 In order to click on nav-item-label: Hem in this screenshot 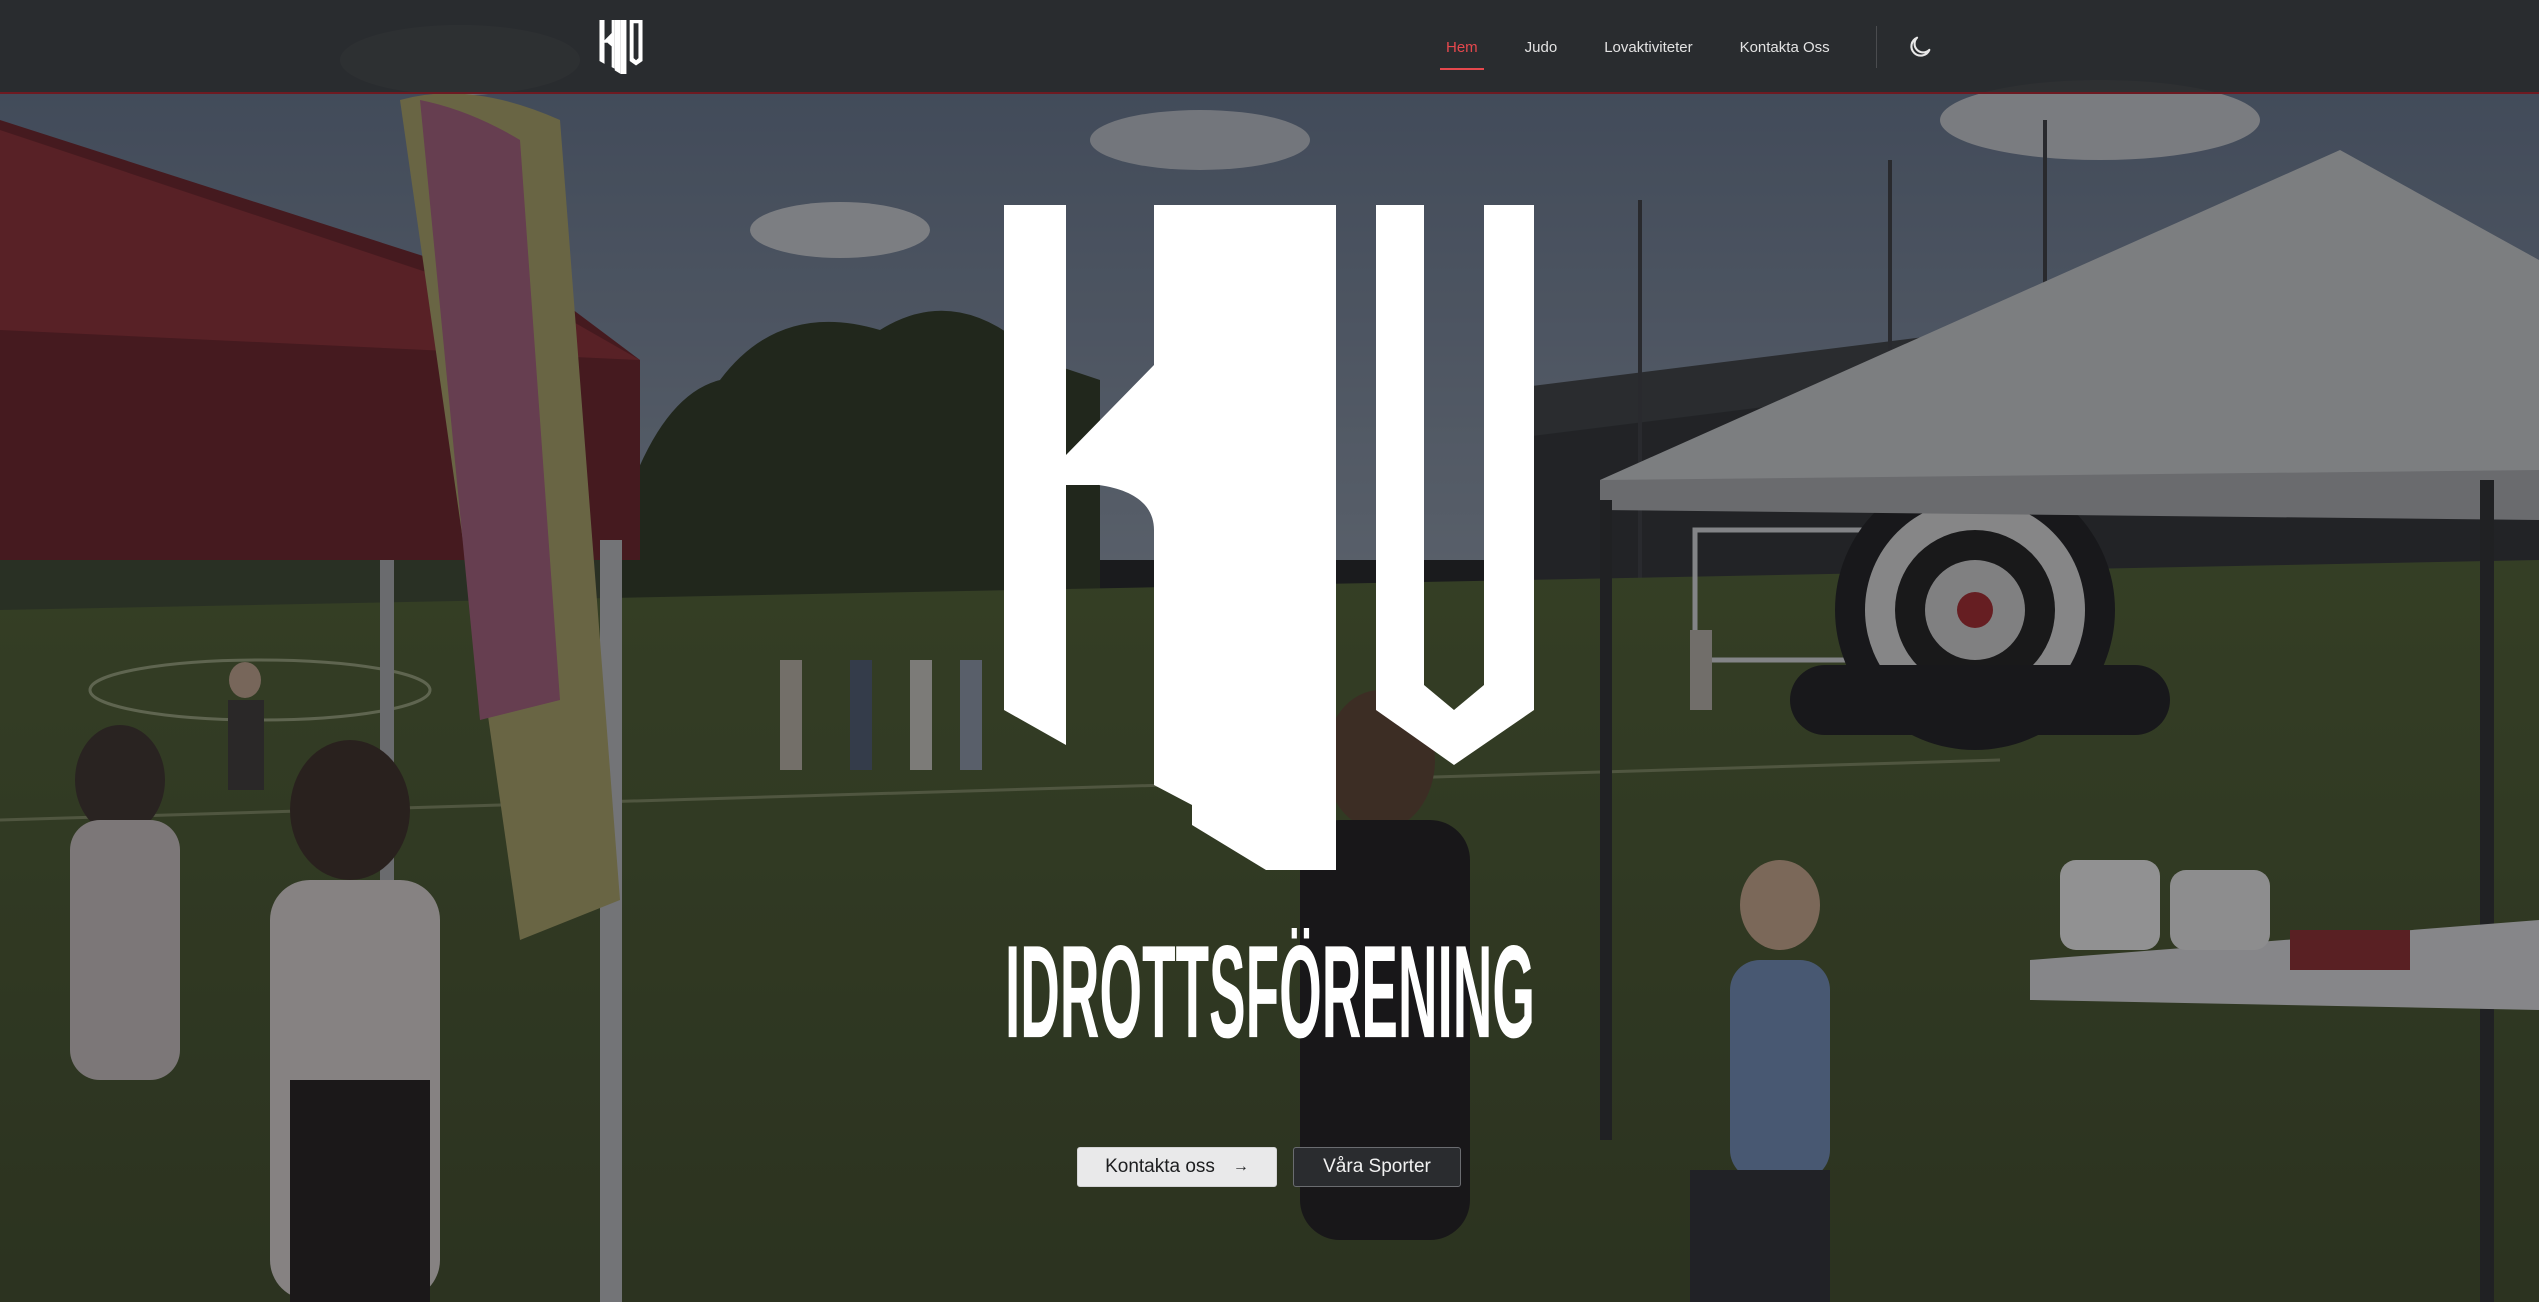, I will do `click(1462, 47)`.